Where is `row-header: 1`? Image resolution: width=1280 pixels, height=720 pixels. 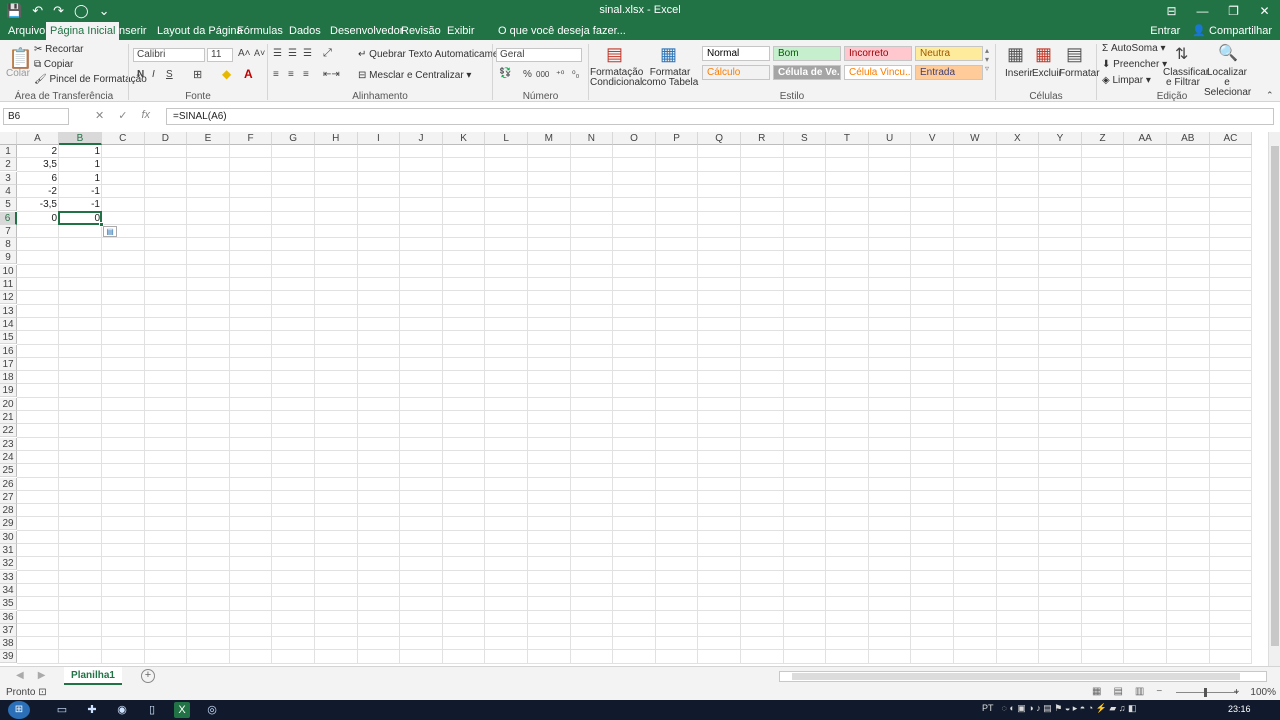
row-header: 1 is located at coordinates (8, 151).